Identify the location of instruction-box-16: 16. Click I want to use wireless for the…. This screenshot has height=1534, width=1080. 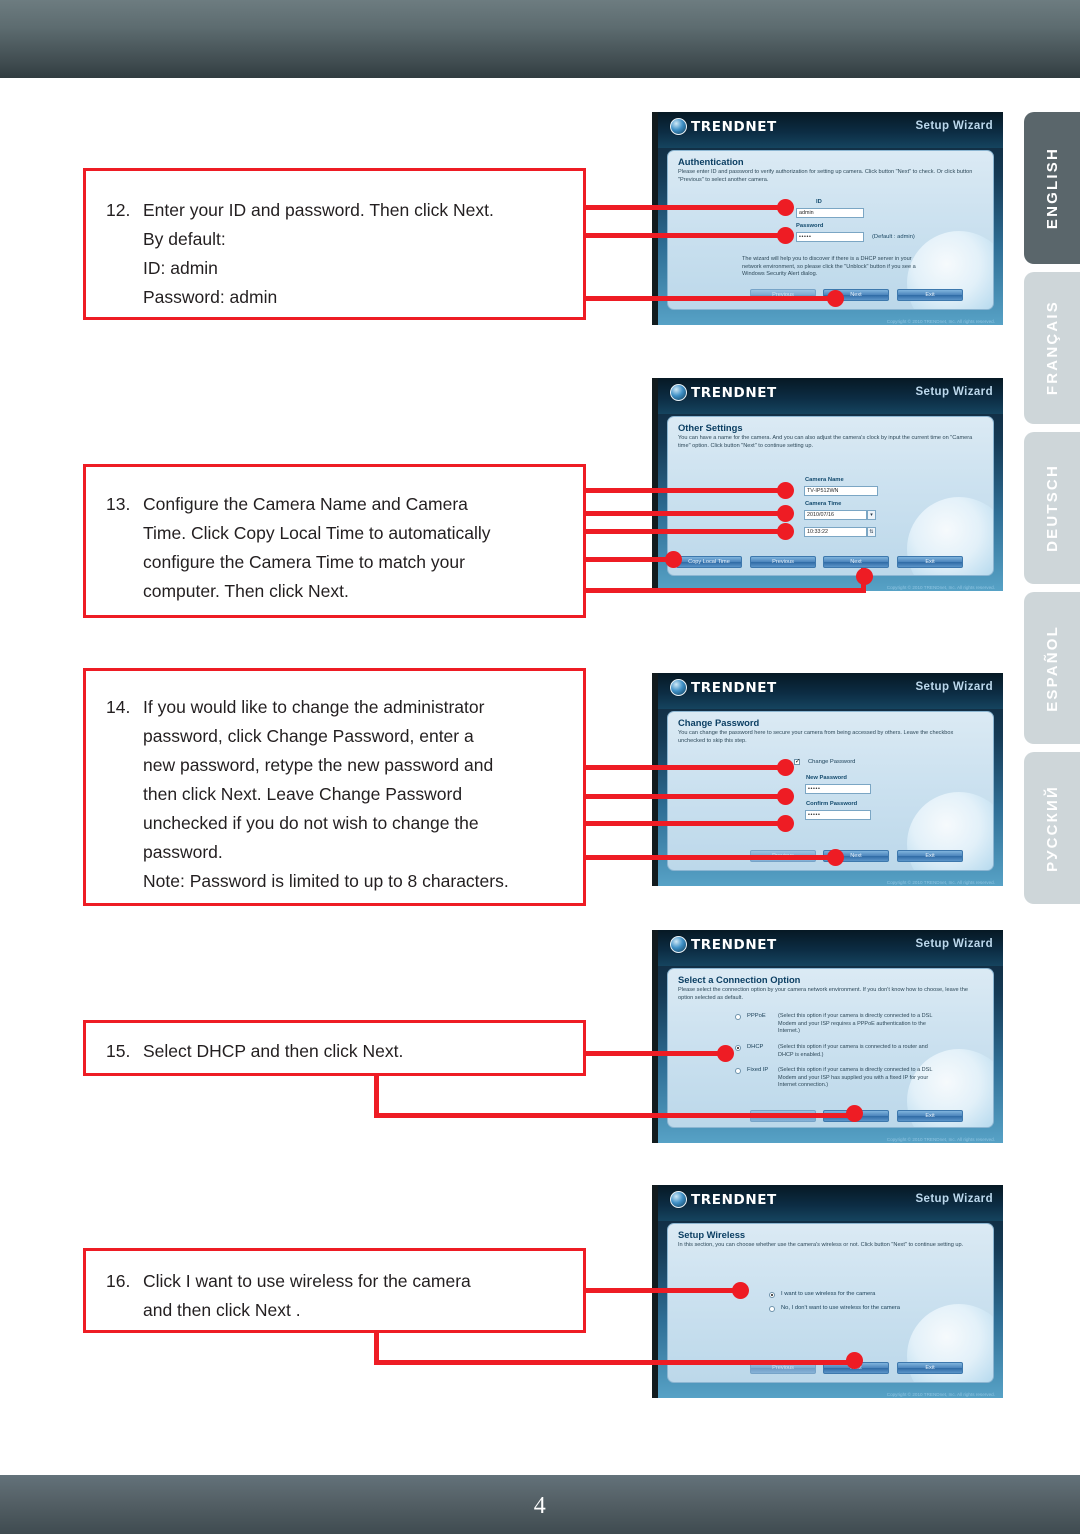
(334, 1290).